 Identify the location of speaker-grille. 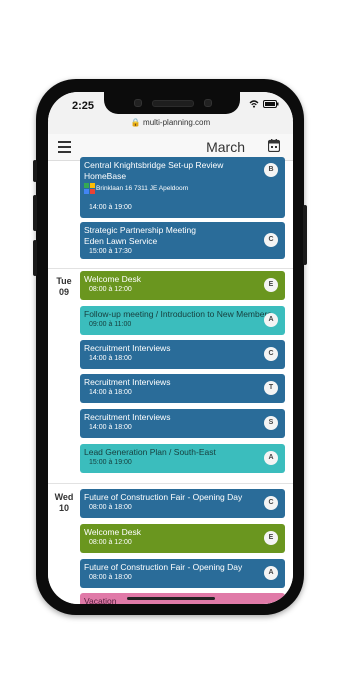
(173, 103).